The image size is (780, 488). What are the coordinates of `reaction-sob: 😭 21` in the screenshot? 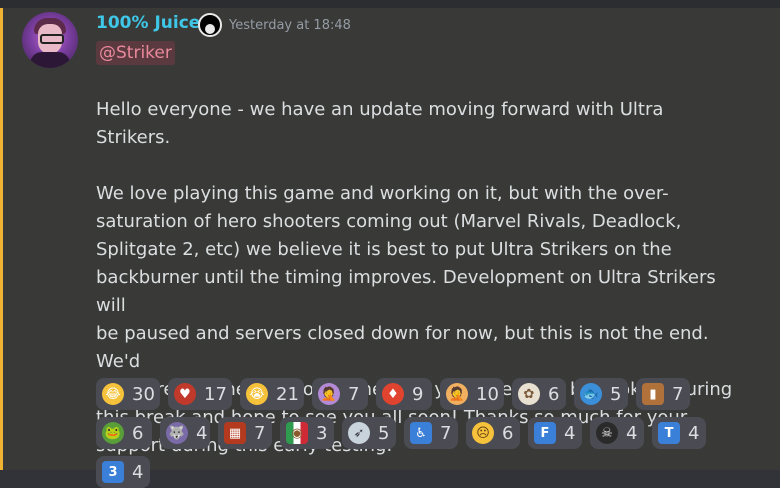 It's located at (272, 394).